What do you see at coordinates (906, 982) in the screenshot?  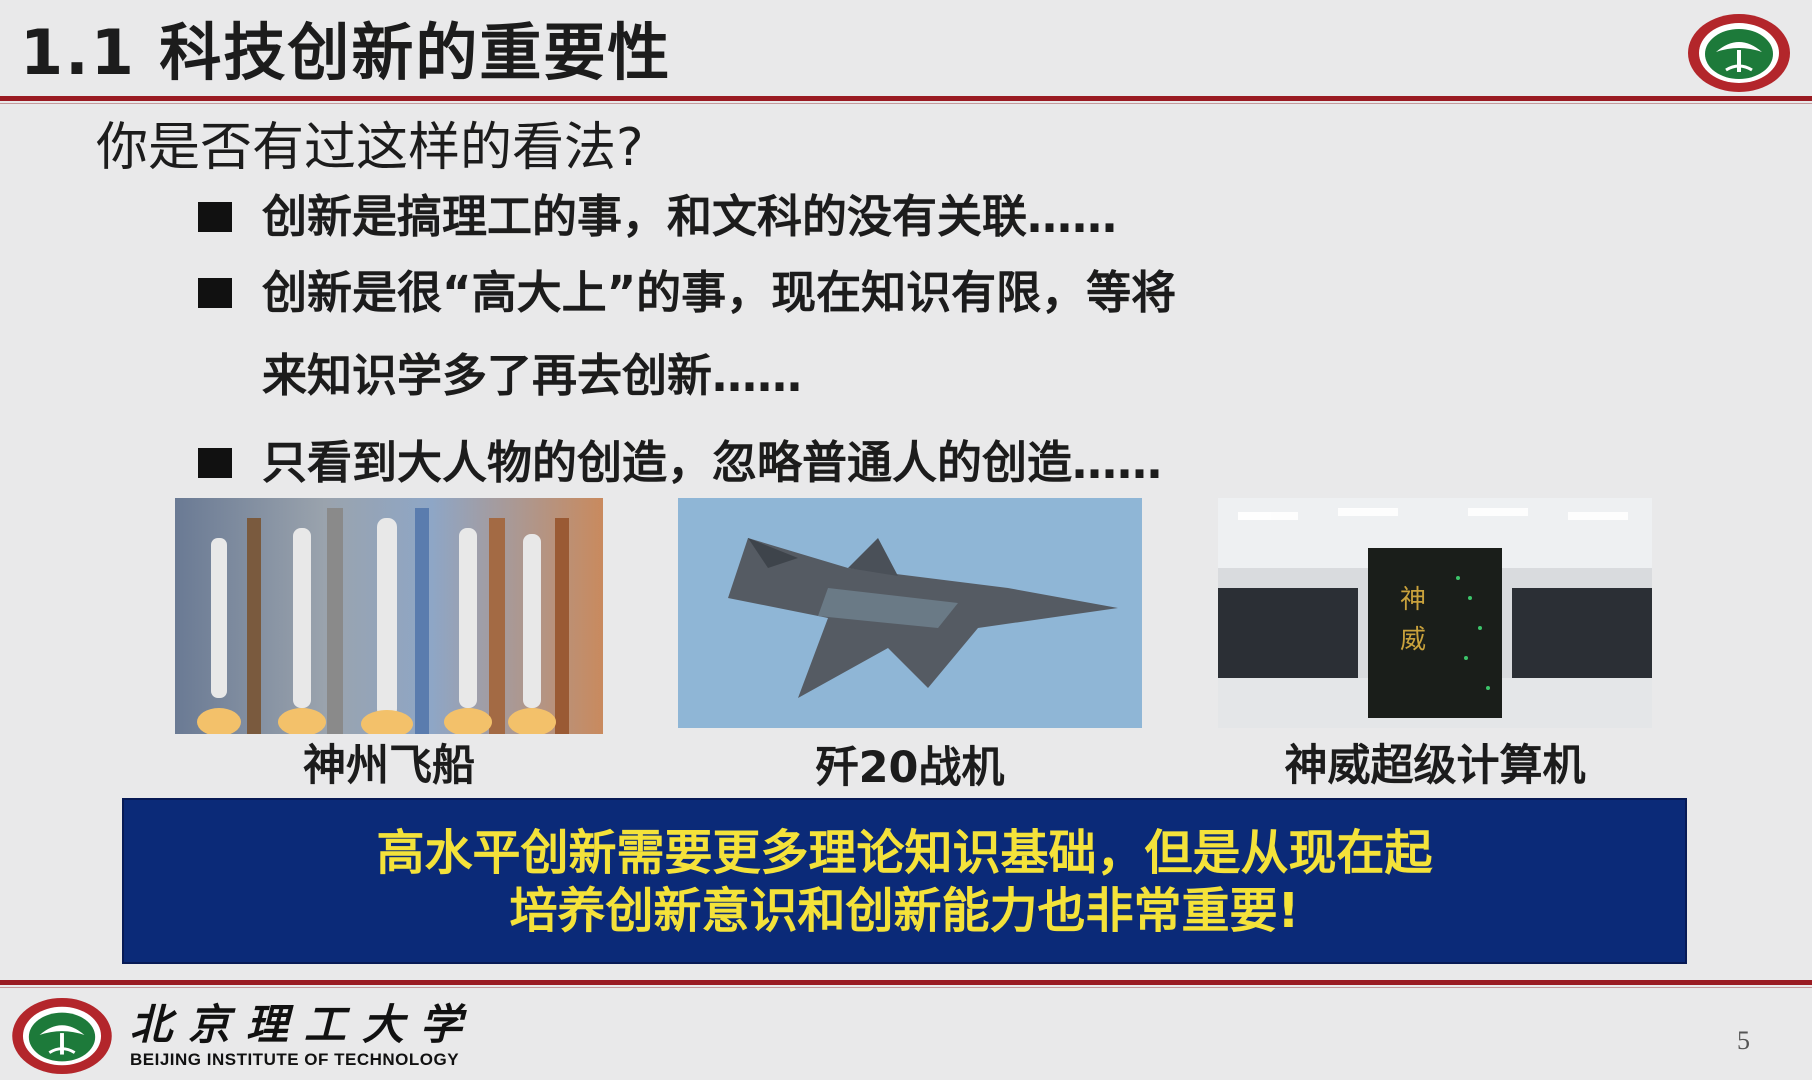 I see `footer-divider` at bounding box center [906, 982].